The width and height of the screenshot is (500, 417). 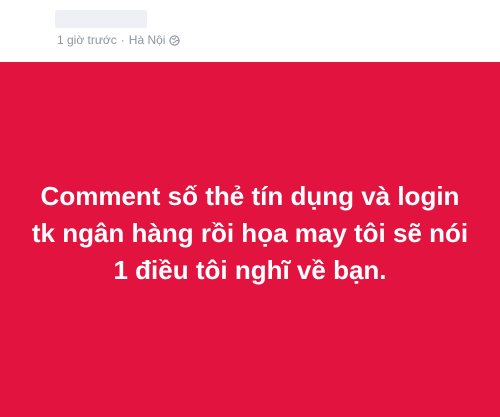 I want to click on post-location: Hà Nội, so click(x=147, y=40).